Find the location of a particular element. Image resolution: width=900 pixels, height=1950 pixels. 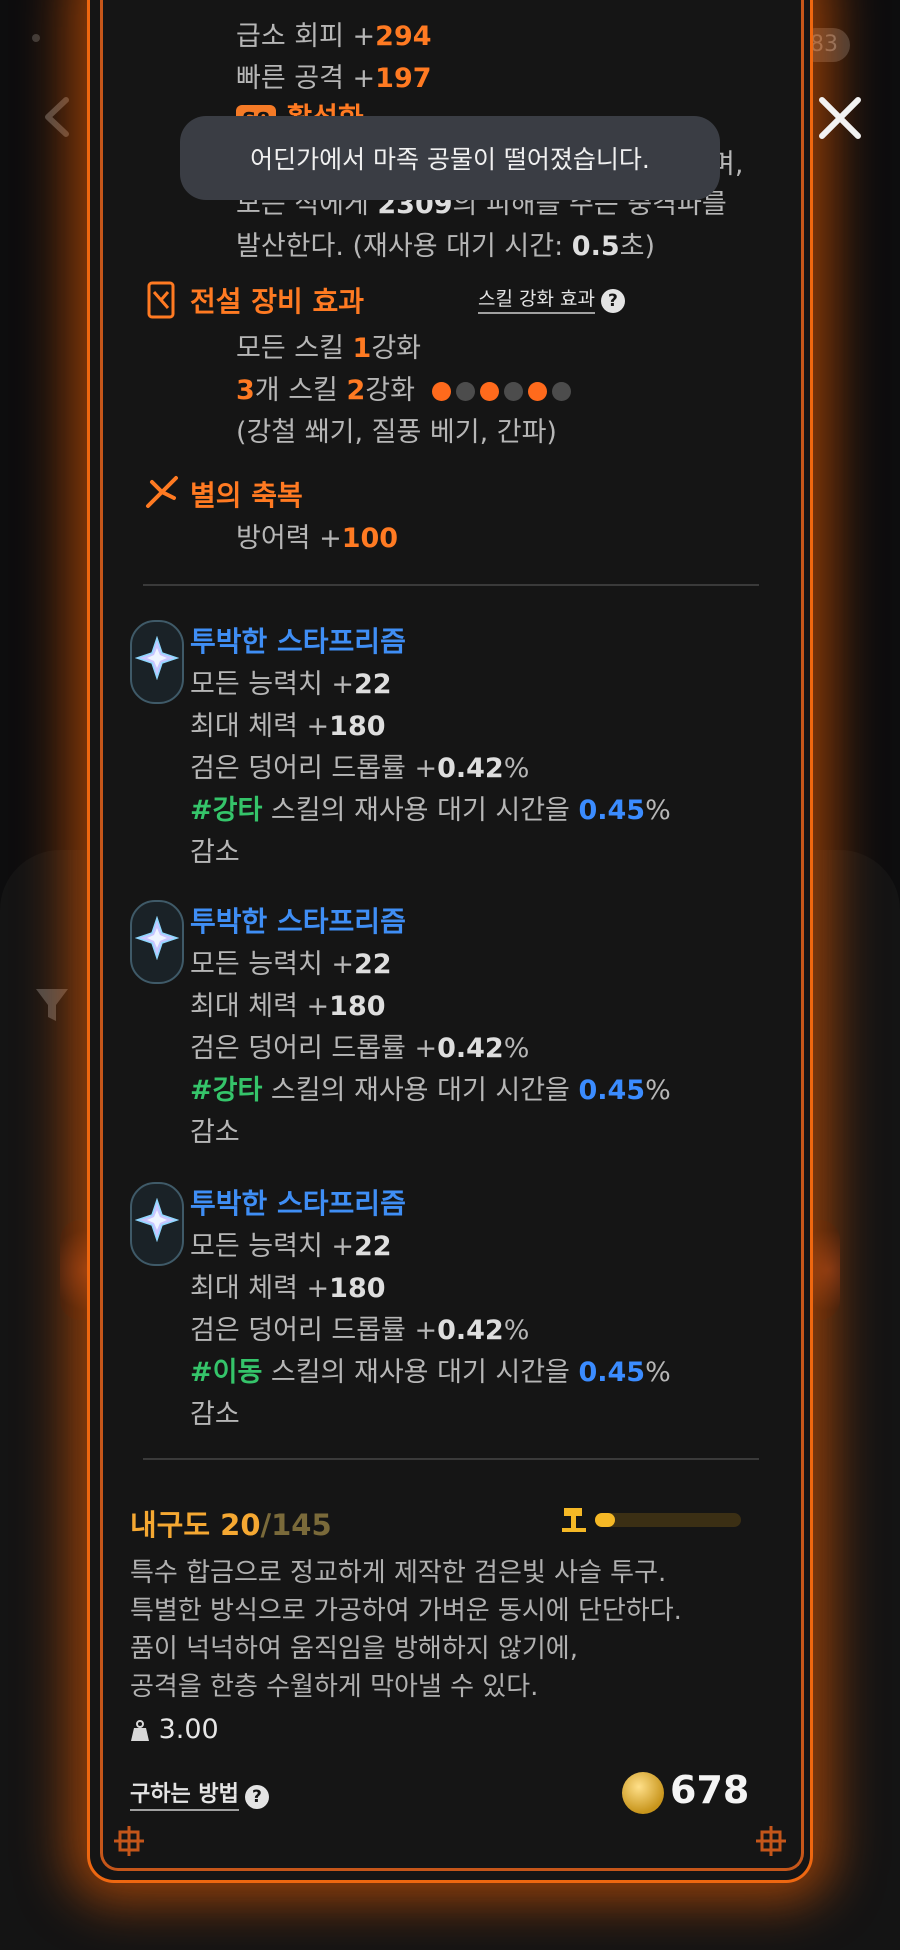

legendary-title: 전설 장비 효과 is located at coordinates (277, 301).